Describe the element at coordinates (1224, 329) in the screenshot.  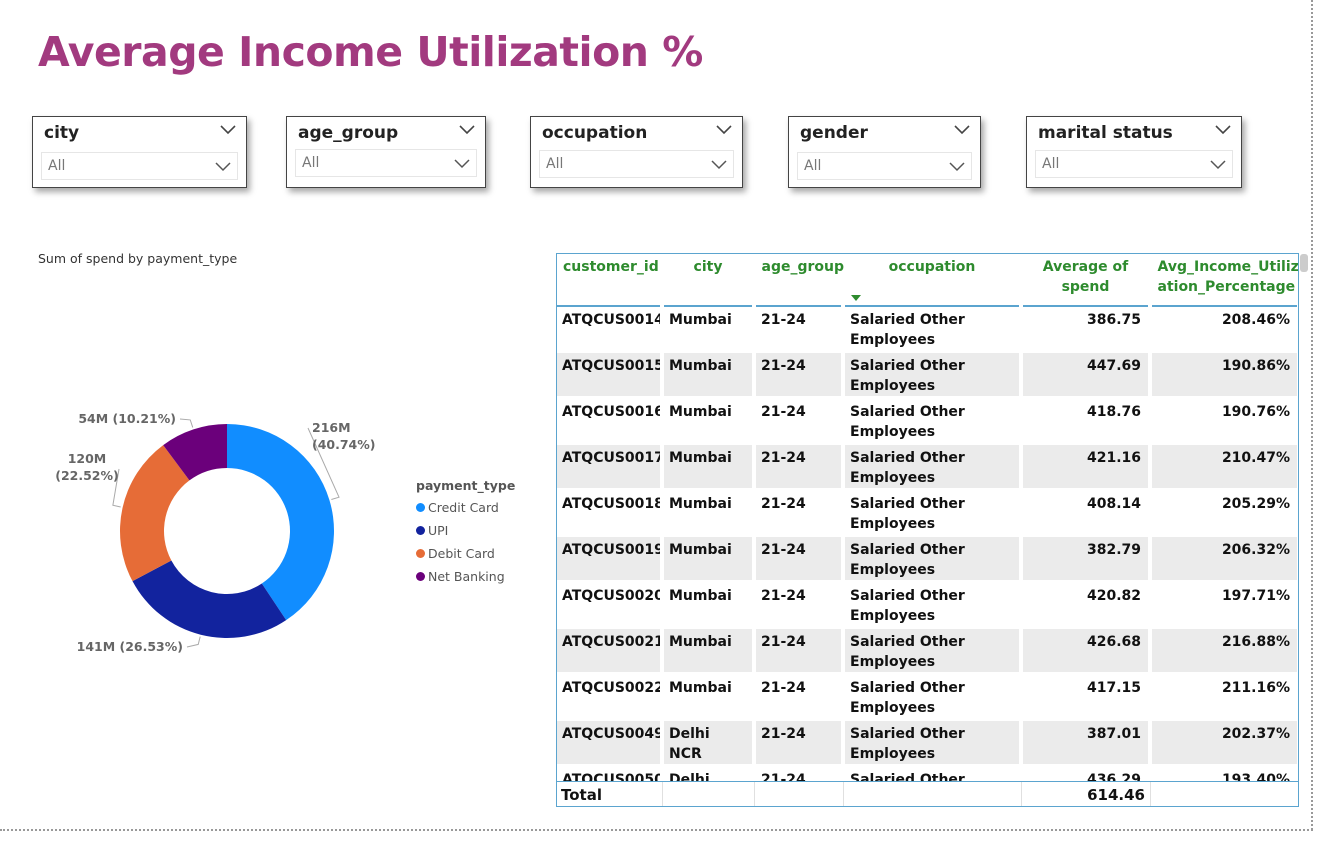
I see `cell-avg-income-utilization: 208.46%` at that location.